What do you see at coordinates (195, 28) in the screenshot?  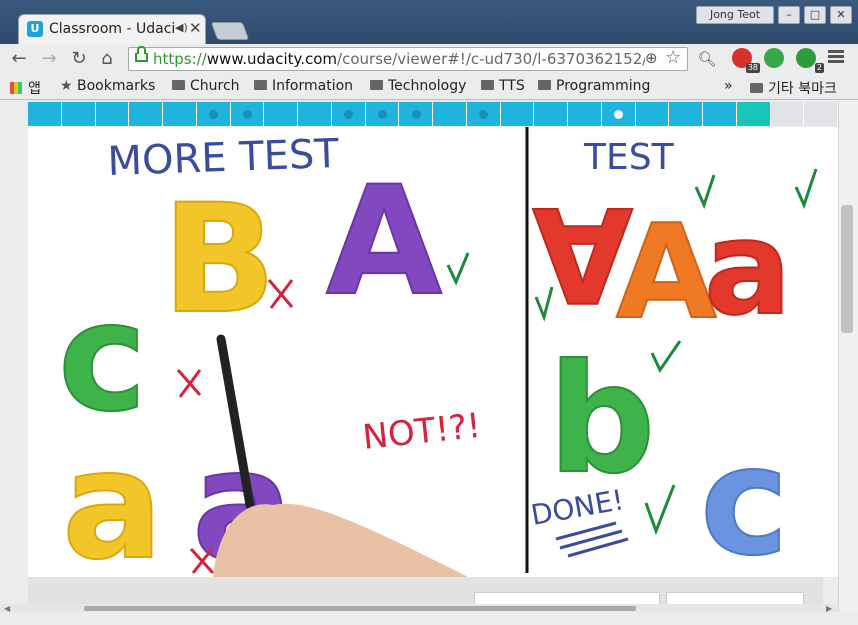 I see `tab-close-icon: ✕` at bounding box center [195, 28].